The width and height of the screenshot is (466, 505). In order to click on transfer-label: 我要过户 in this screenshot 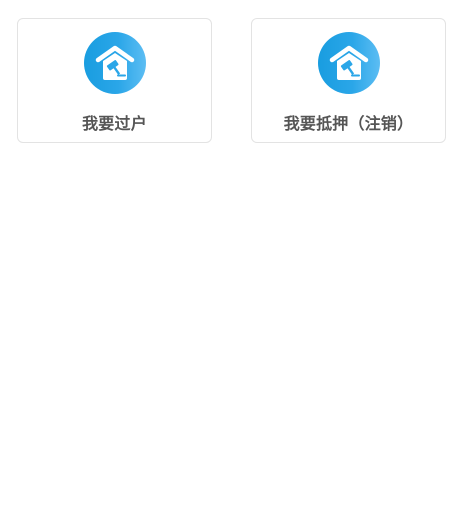, I will do `click(114, 123)`.